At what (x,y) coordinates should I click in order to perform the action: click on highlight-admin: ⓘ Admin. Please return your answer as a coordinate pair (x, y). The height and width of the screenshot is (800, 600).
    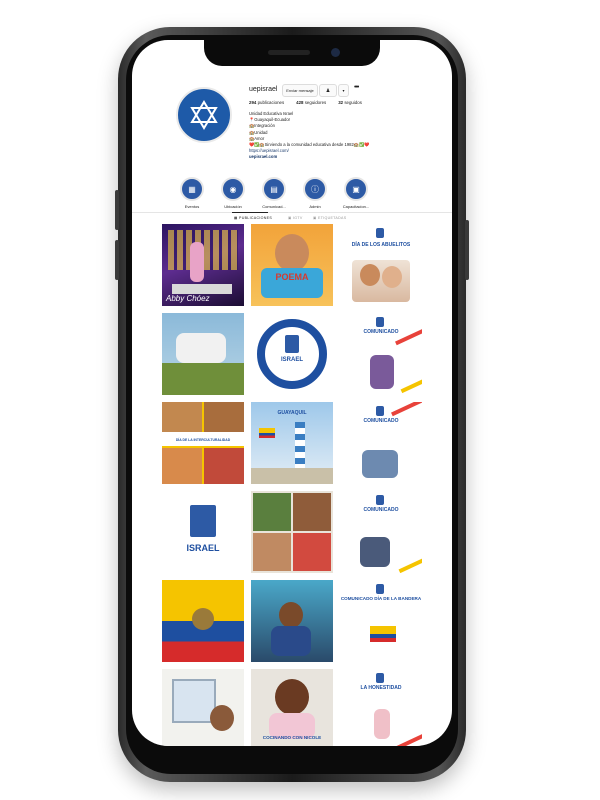
    Looking at the image, I should click on (315, 193).